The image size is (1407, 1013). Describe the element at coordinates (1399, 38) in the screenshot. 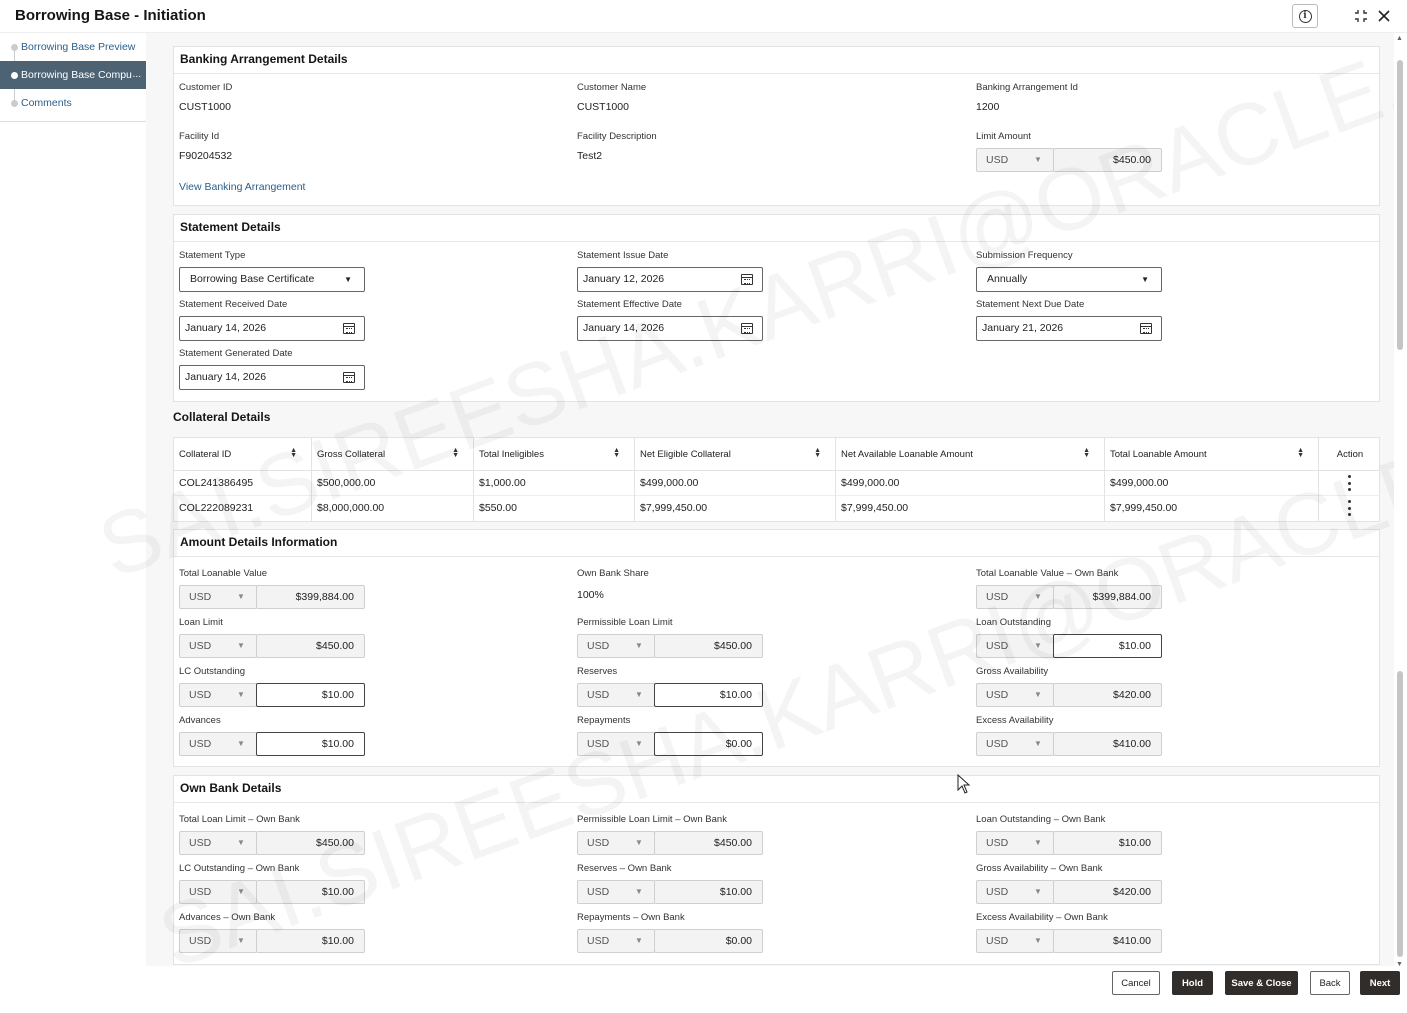

I see `scroll-up-icon: ▲` at that location.